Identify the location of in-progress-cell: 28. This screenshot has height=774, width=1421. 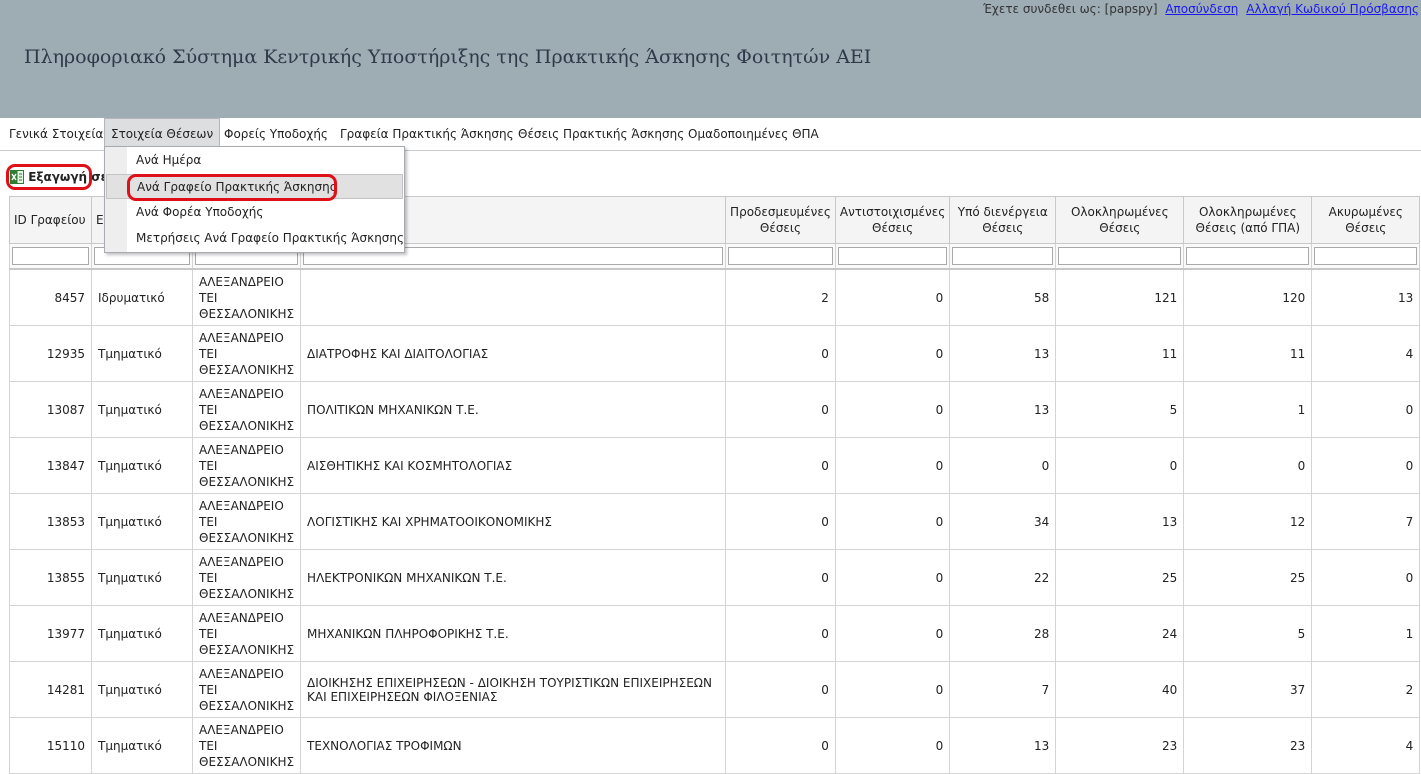
(1003, 633).